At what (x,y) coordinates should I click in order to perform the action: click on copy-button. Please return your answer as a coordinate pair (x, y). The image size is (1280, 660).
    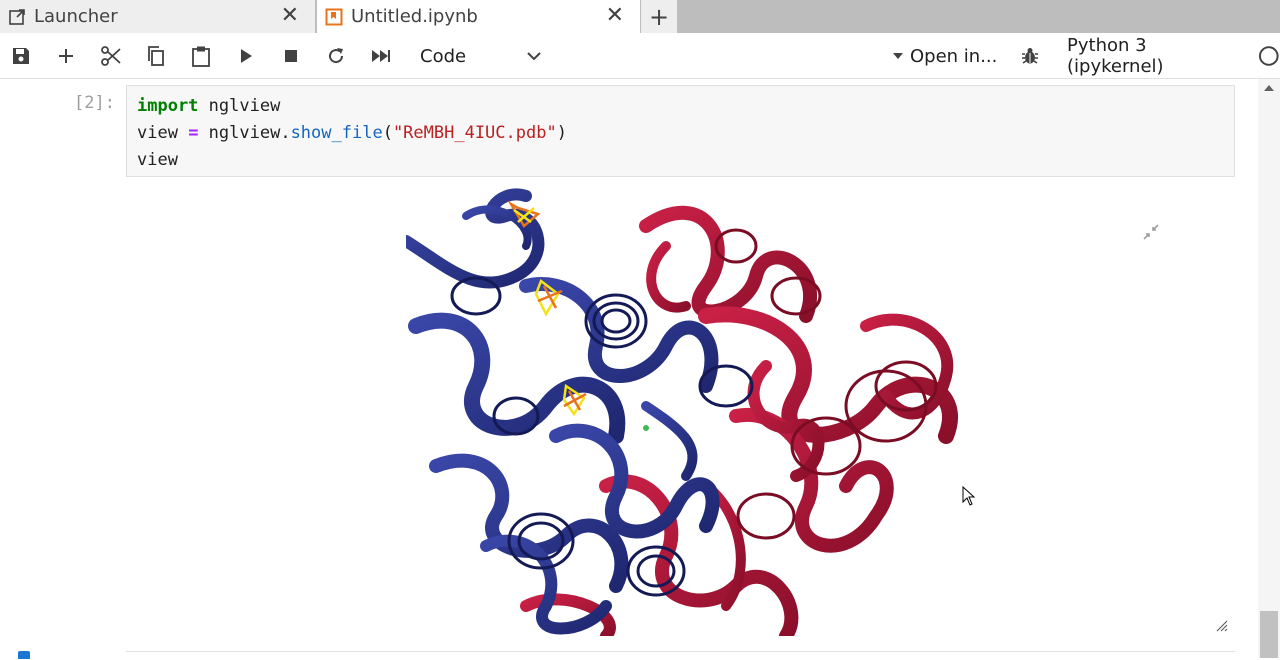
    Looking at the image, I should click on (156, 56).